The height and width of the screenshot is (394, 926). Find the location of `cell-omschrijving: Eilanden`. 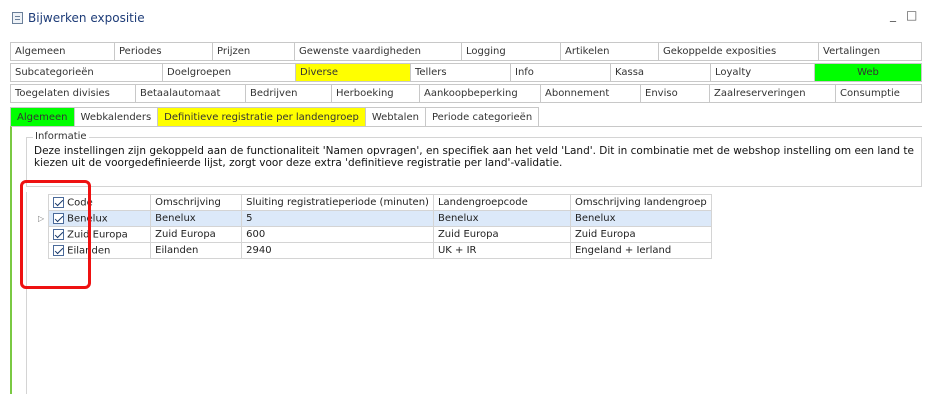

cell-omschrijving: Eilanden is located at coordinates (196, 250).